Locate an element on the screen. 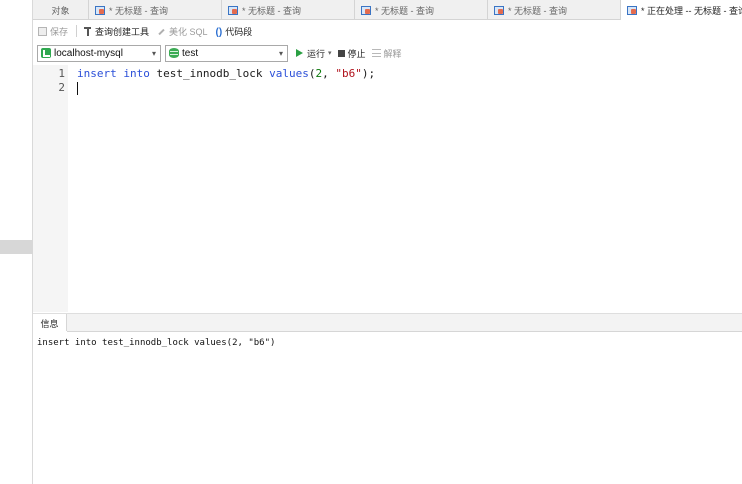 The image size is (742, 484). stop-icon is located at coordinates (341, 53).